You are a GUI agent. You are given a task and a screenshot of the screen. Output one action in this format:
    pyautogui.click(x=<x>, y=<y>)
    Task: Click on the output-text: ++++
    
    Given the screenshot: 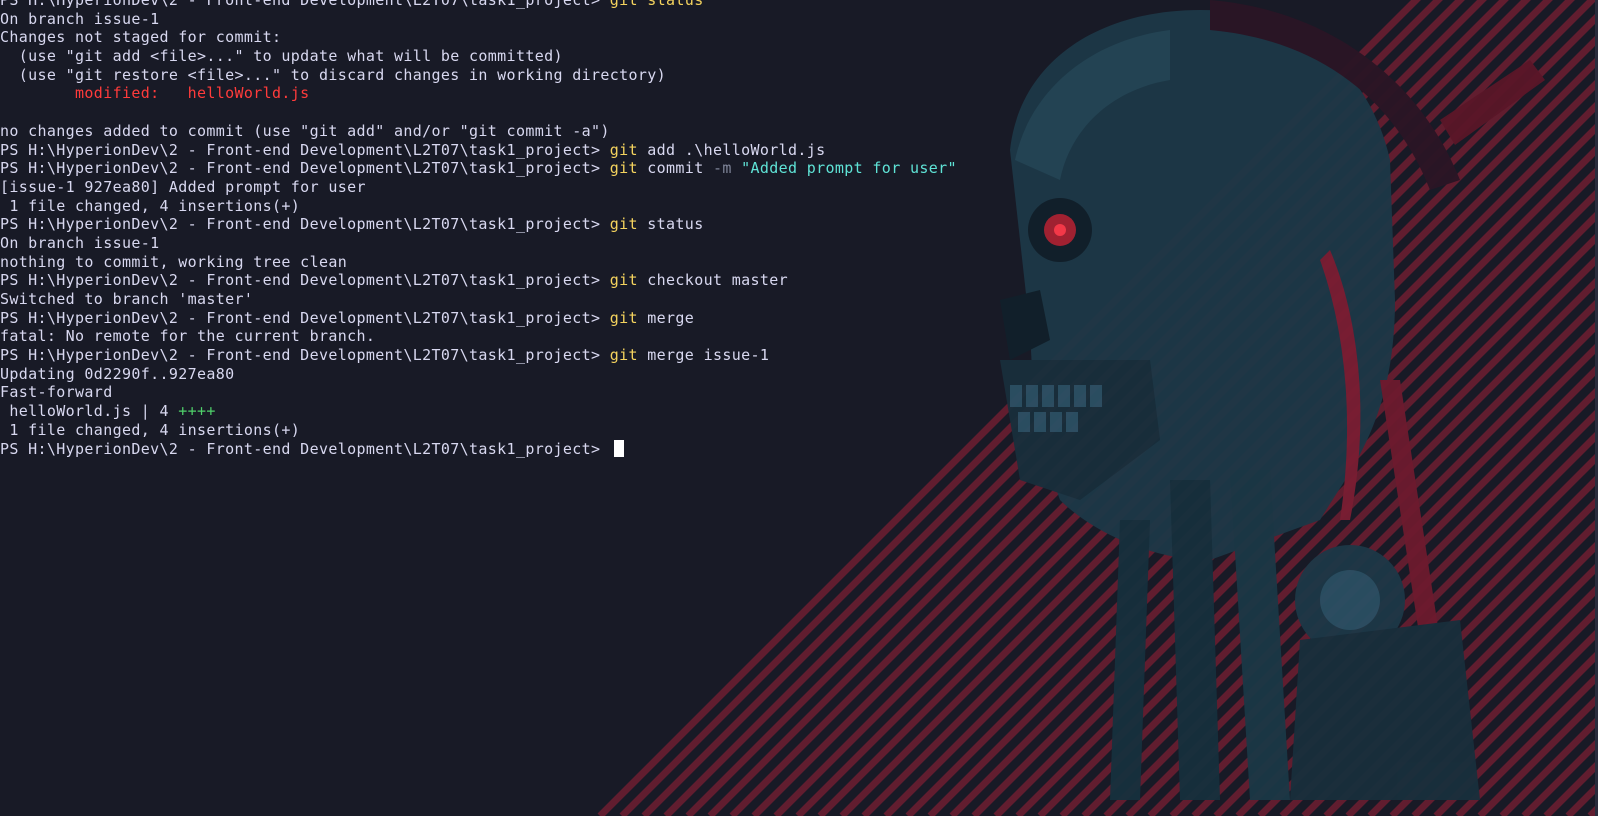 What is the action you would take?
    pyautogui.click(x=197, y=411)
    